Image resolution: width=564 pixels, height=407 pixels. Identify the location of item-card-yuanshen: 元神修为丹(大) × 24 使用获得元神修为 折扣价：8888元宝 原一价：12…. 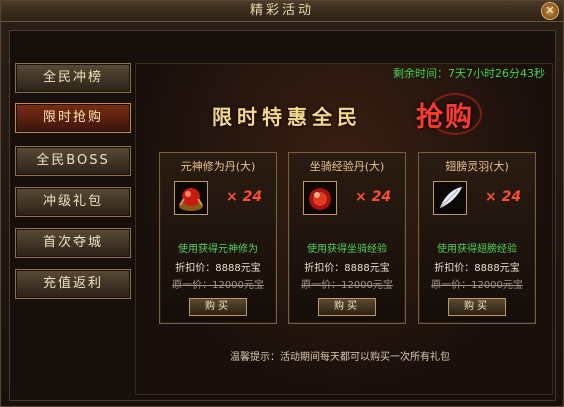
(218, 238).